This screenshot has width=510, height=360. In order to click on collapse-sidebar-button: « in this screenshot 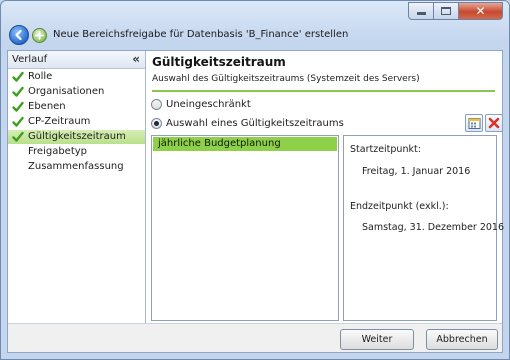, I will do `click(136, 59)`.